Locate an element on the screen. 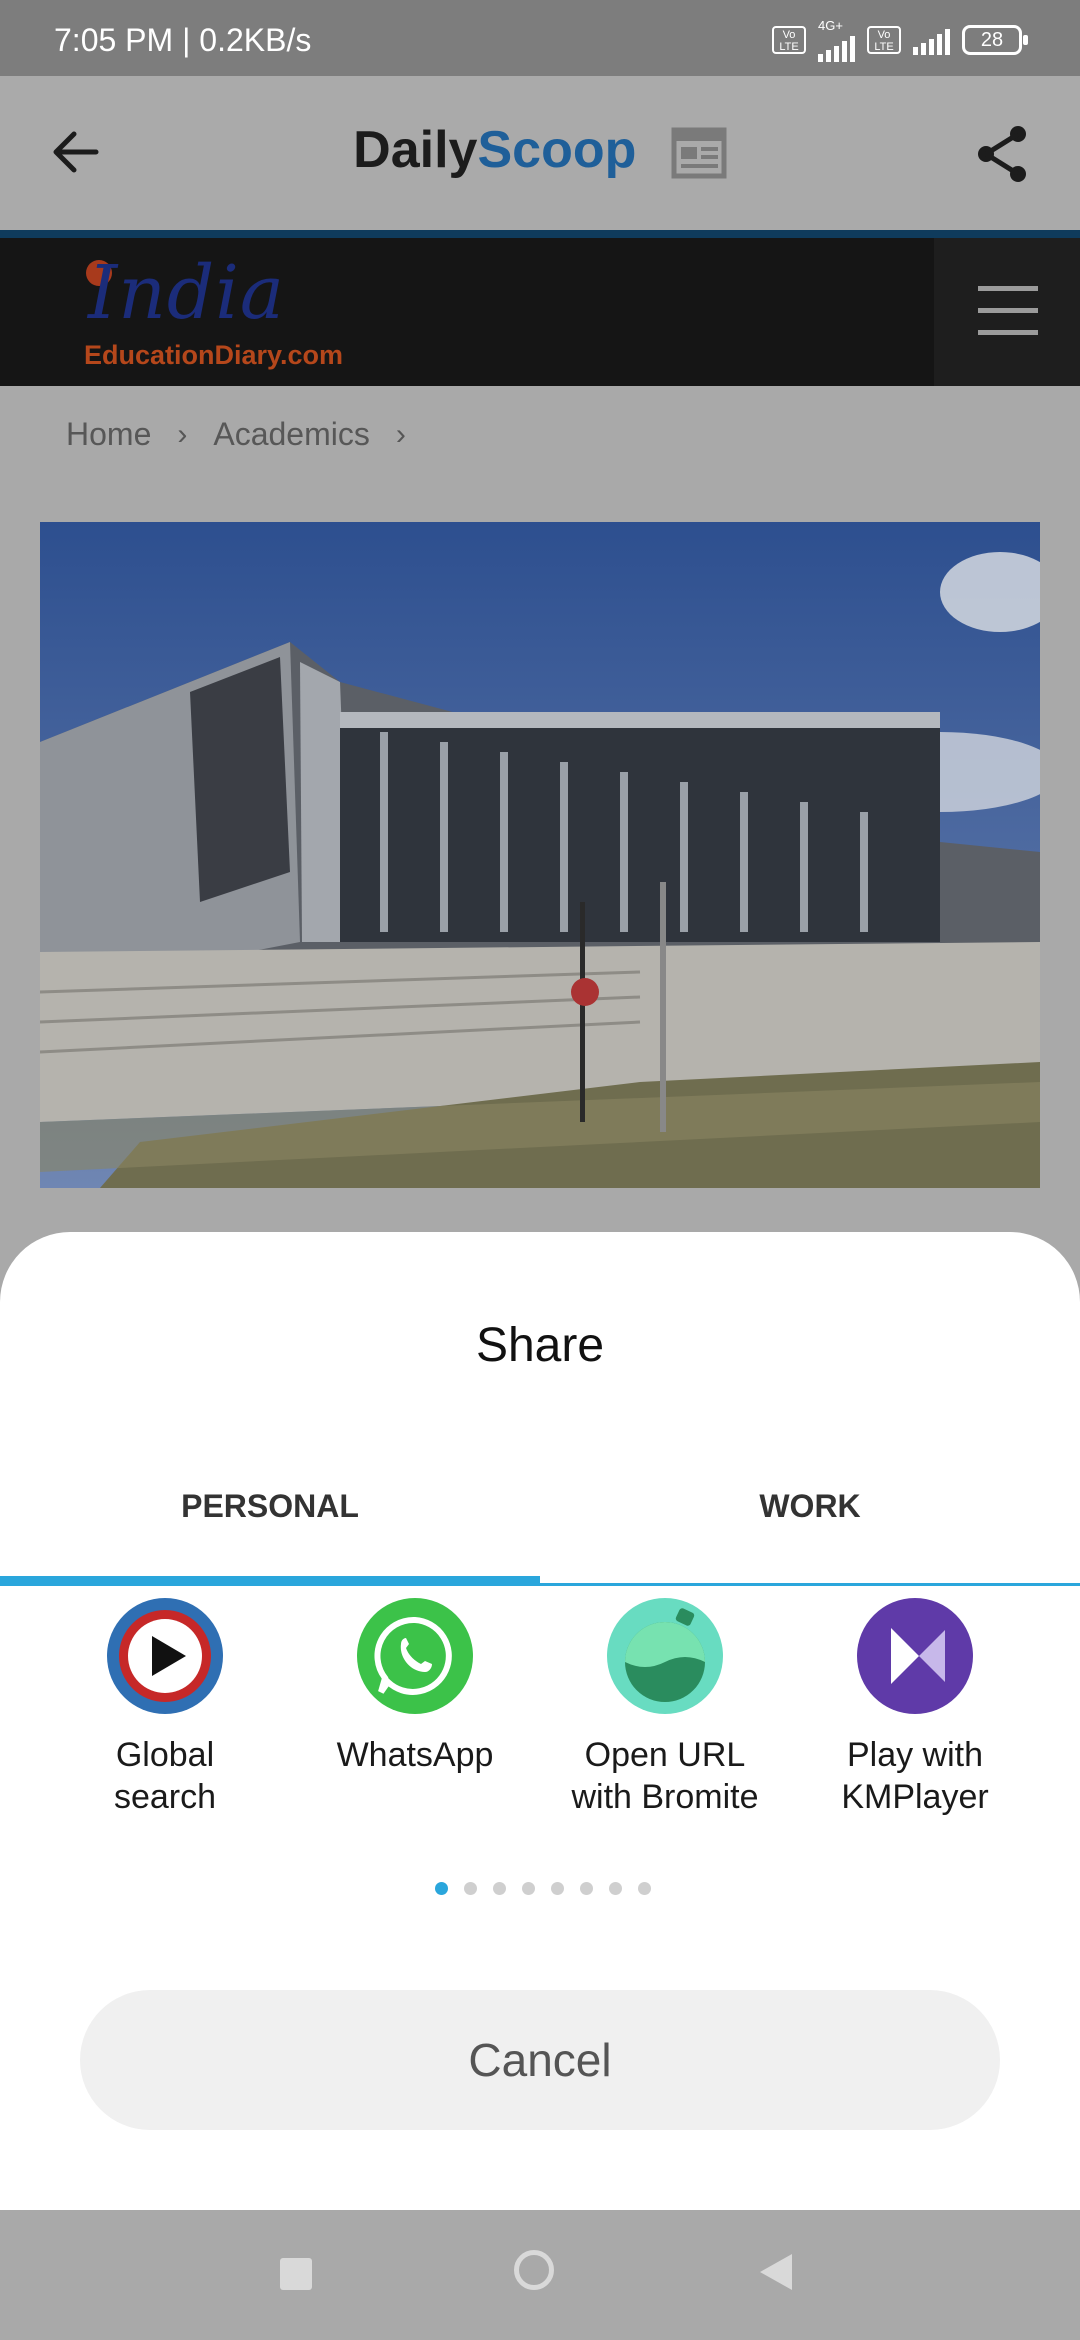 The height and width of the screenshot is (2340, 1080). status-bar: 7:05 PM | 0.2KB/s Vo LTE 4G+ Vo LTE 28 is located at coordinates (540, 38).